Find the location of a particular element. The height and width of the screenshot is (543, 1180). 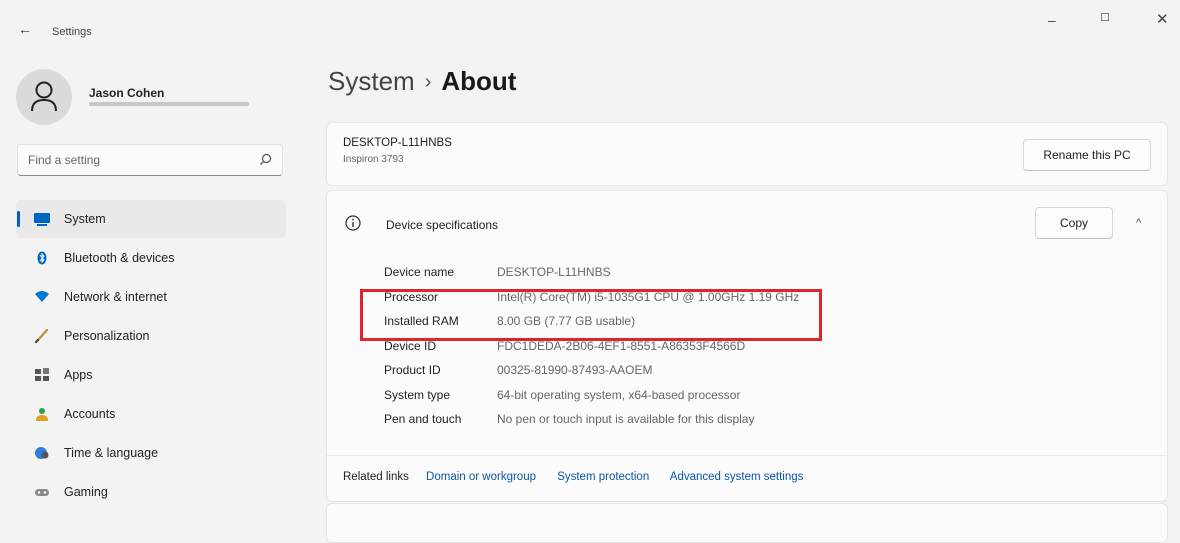

sidebar-item-network: Network & internet is located at coordinates (151, 297).